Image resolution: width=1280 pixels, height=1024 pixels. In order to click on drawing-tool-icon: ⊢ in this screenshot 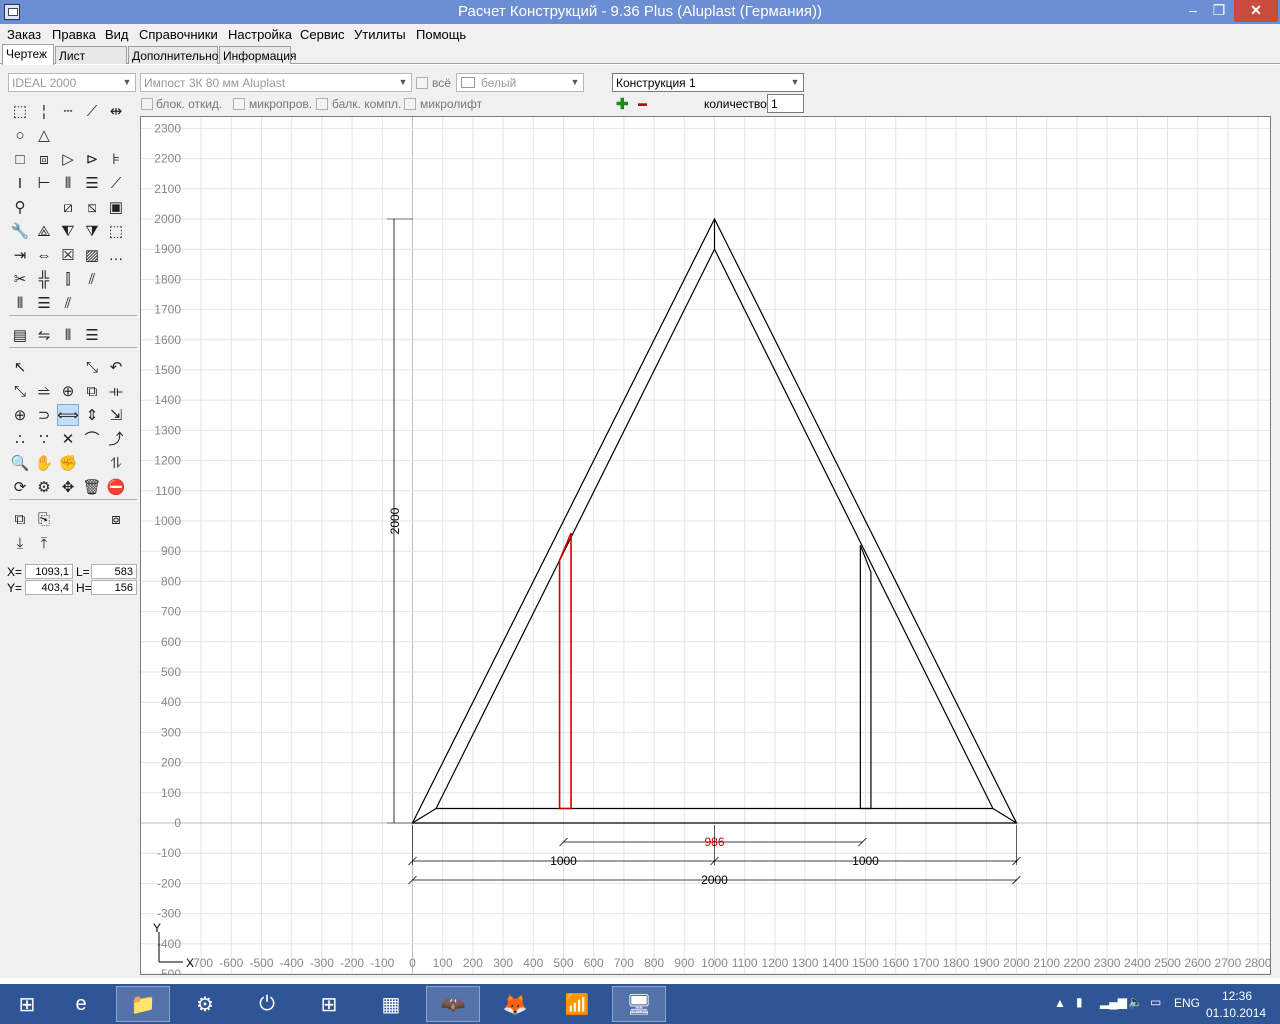, I will do `click(44, 183)`.